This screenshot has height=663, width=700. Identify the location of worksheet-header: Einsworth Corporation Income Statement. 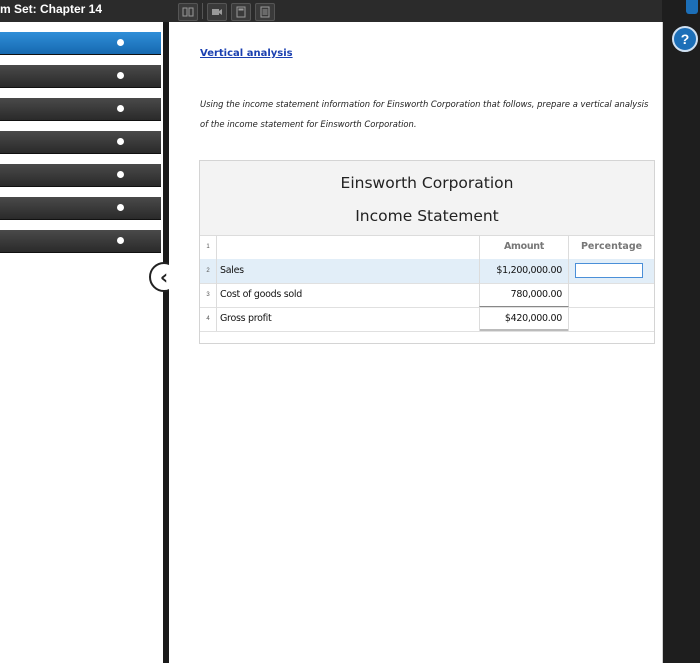
(427, 198).